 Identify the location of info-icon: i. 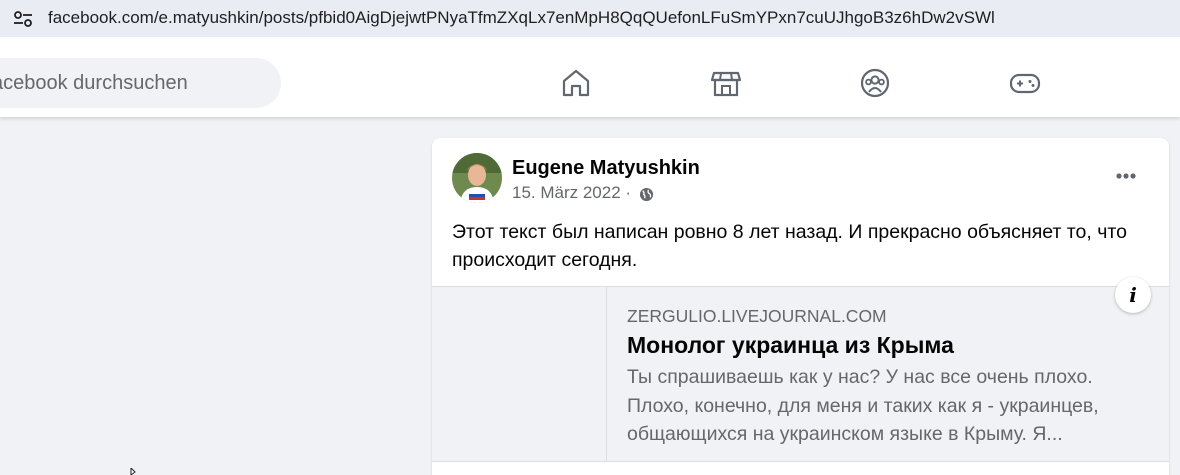
(1133, 295).